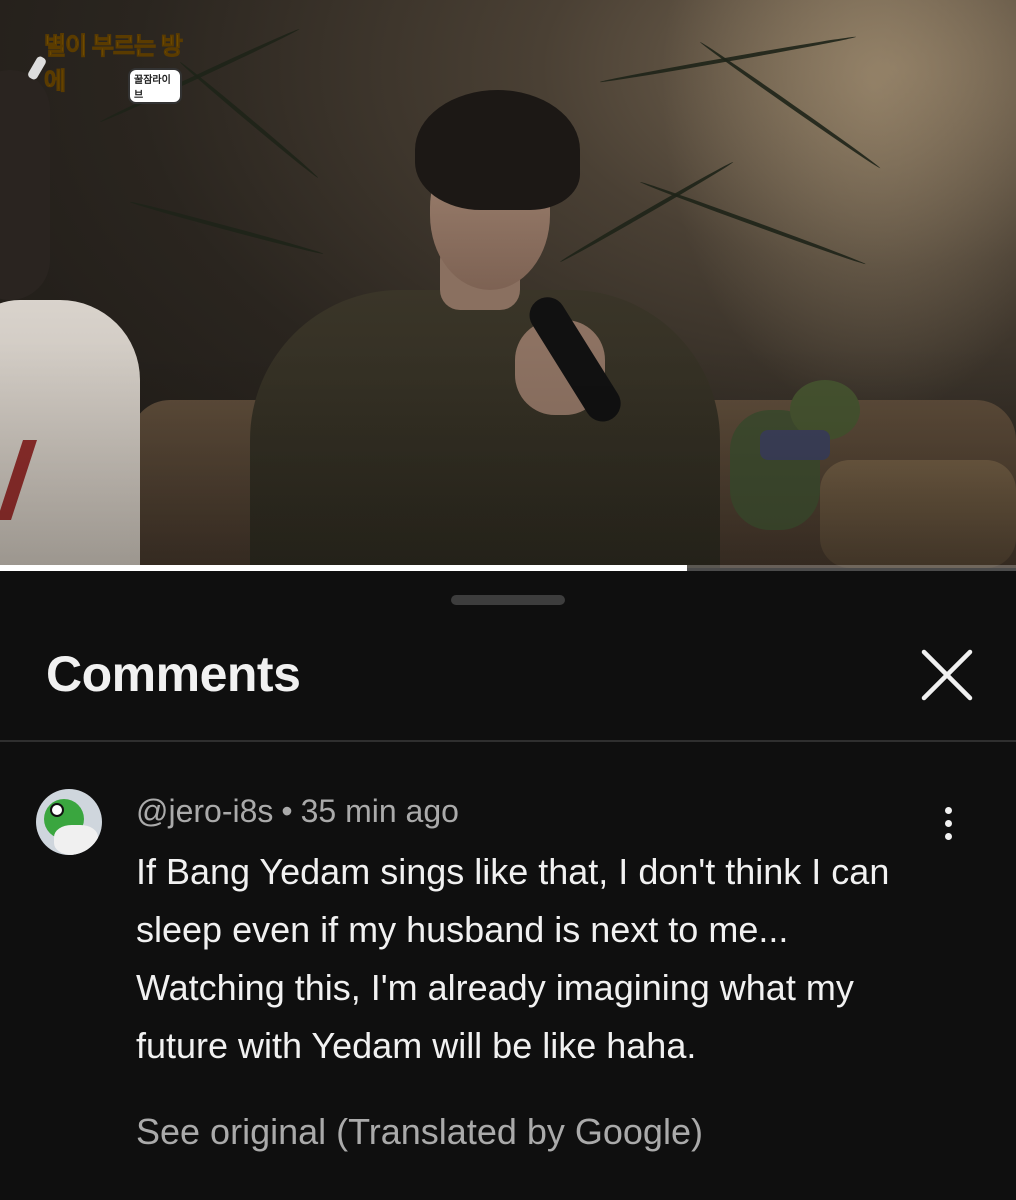  I want to click on divider, so click(508, 741).